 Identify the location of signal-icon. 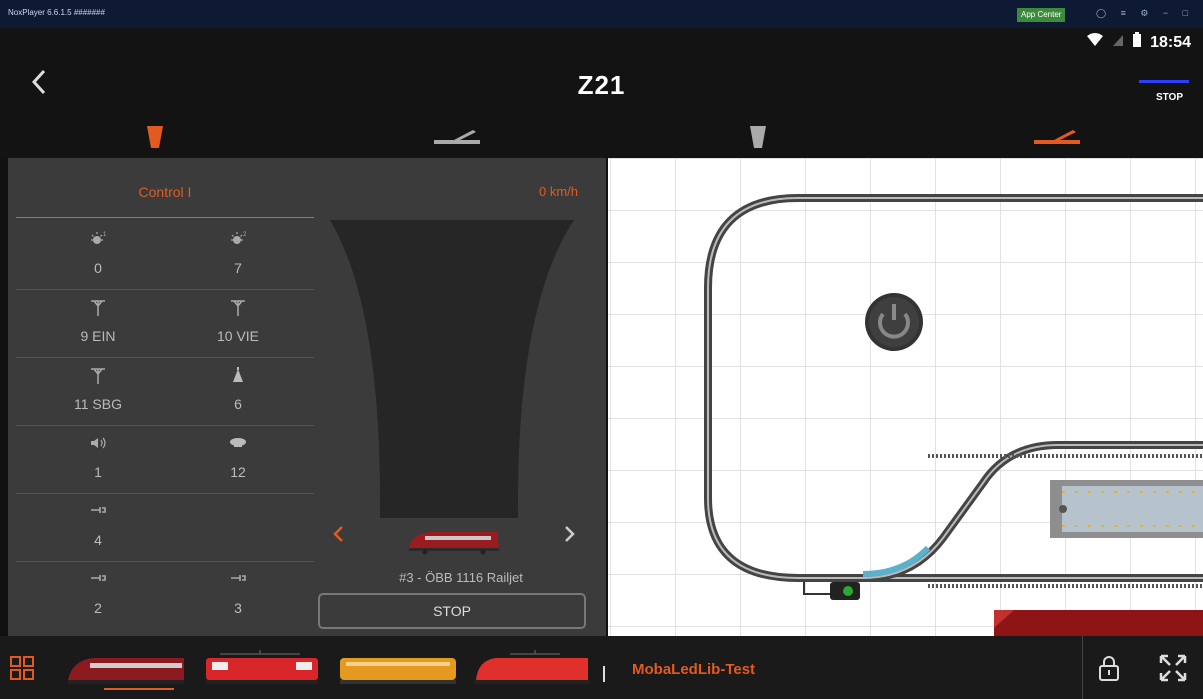
(1118, 42).